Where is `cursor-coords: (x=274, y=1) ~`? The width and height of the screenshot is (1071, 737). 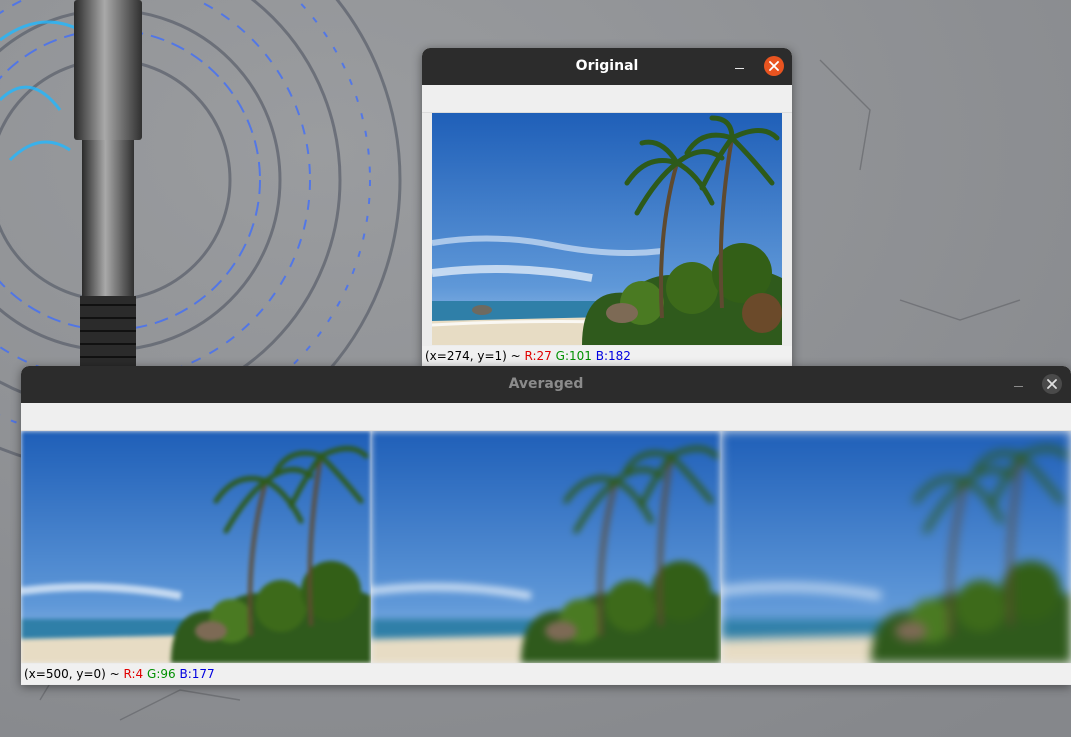 cursor-coords: (x=274, y=1) ~ is located at coordinates (475, 356).